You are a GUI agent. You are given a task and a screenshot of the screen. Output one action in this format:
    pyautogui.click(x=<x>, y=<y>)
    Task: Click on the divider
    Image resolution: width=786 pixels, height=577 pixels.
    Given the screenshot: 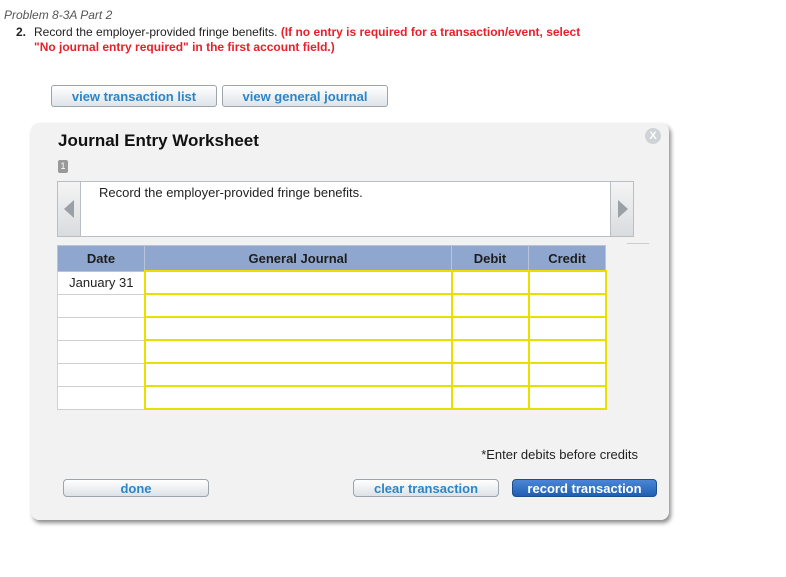 What is the action you would take?
    pyautogui.click(x=638, y=243)
    